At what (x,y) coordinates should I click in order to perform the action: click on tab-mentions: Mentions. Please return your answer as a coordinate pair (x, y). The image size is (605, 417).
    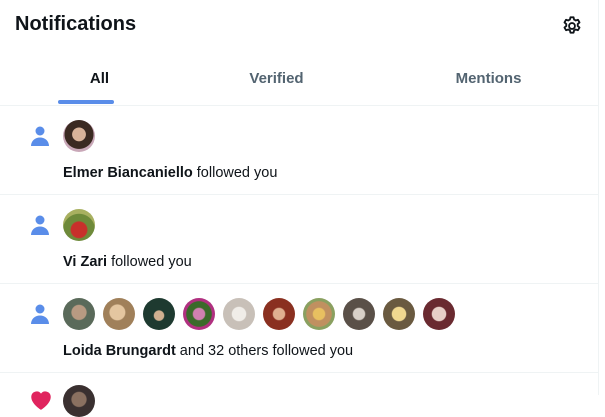
    Looking at the image, I should click on (488, 78).